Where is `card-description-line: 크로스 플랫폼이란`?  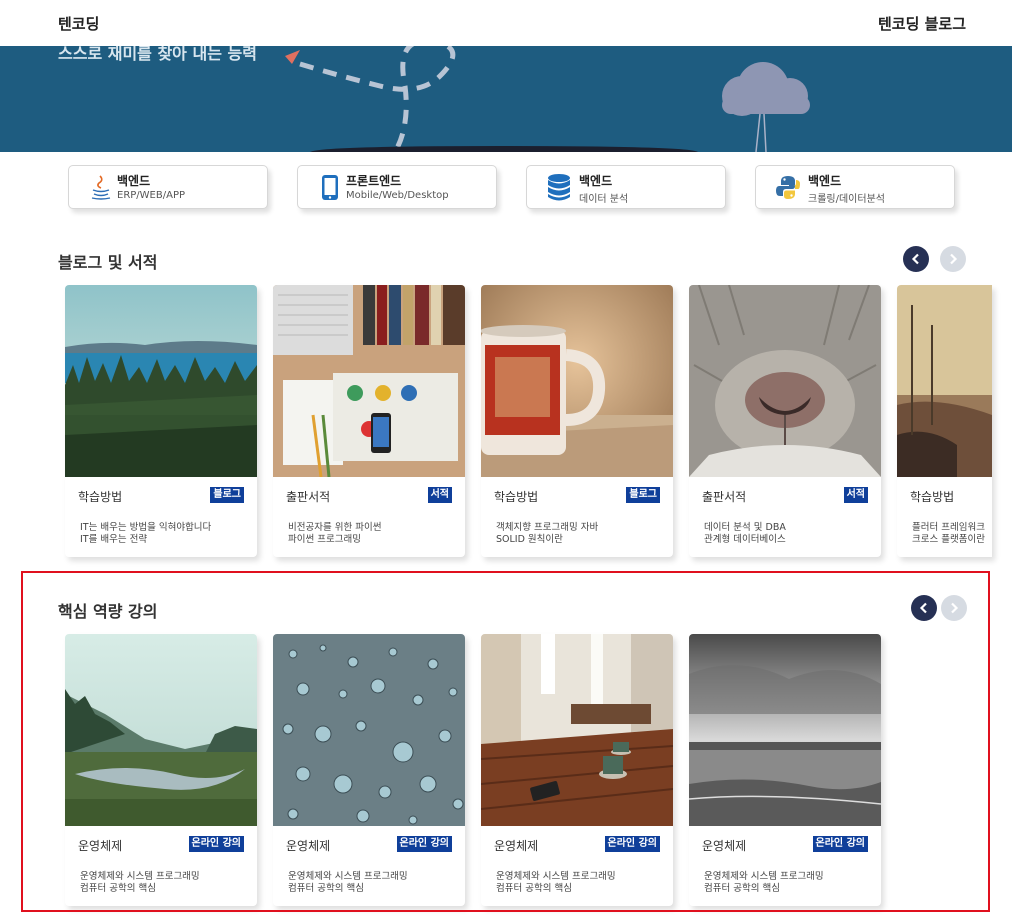
card-description-line: 크로스 플랫폼이란 is located at coordinates (948, 539).